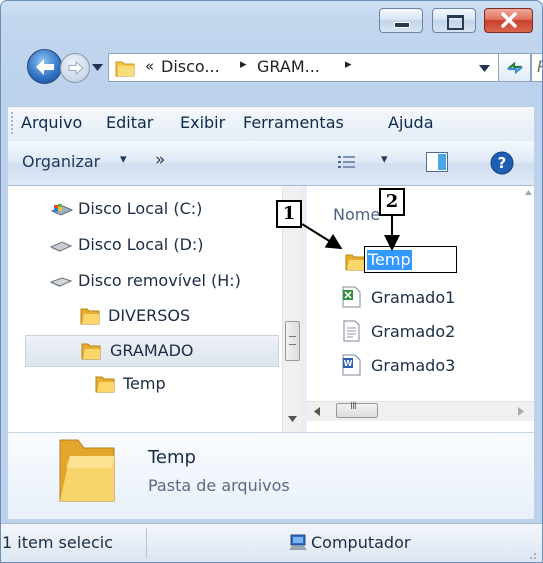 The image size is (543, 563). I want to click on callout-arrows, so click(350, 233).